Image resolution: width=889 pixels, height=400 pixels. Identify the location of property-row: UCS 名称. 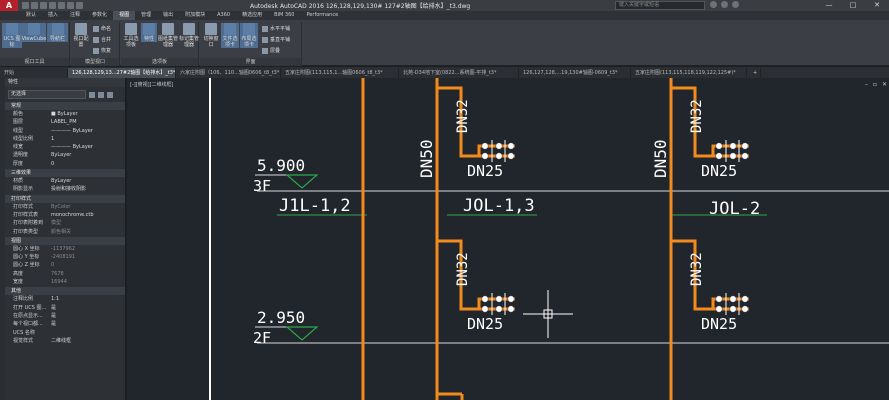
(65, 333).